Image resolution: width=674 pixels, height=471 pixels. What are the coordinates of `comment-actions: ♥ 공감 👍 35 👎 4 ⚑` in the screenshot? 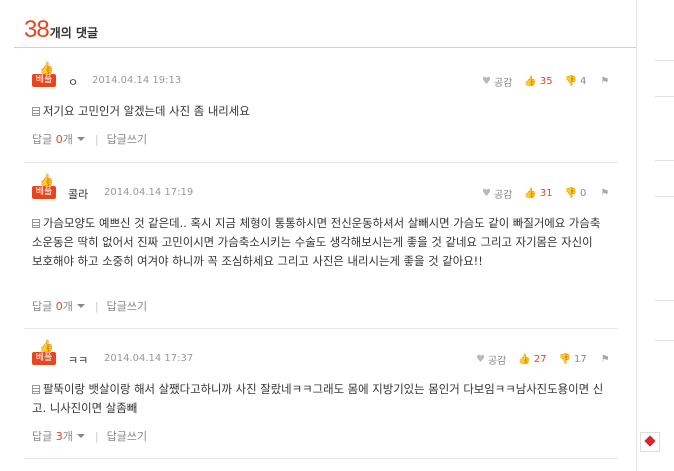 It's located at (539, 81).